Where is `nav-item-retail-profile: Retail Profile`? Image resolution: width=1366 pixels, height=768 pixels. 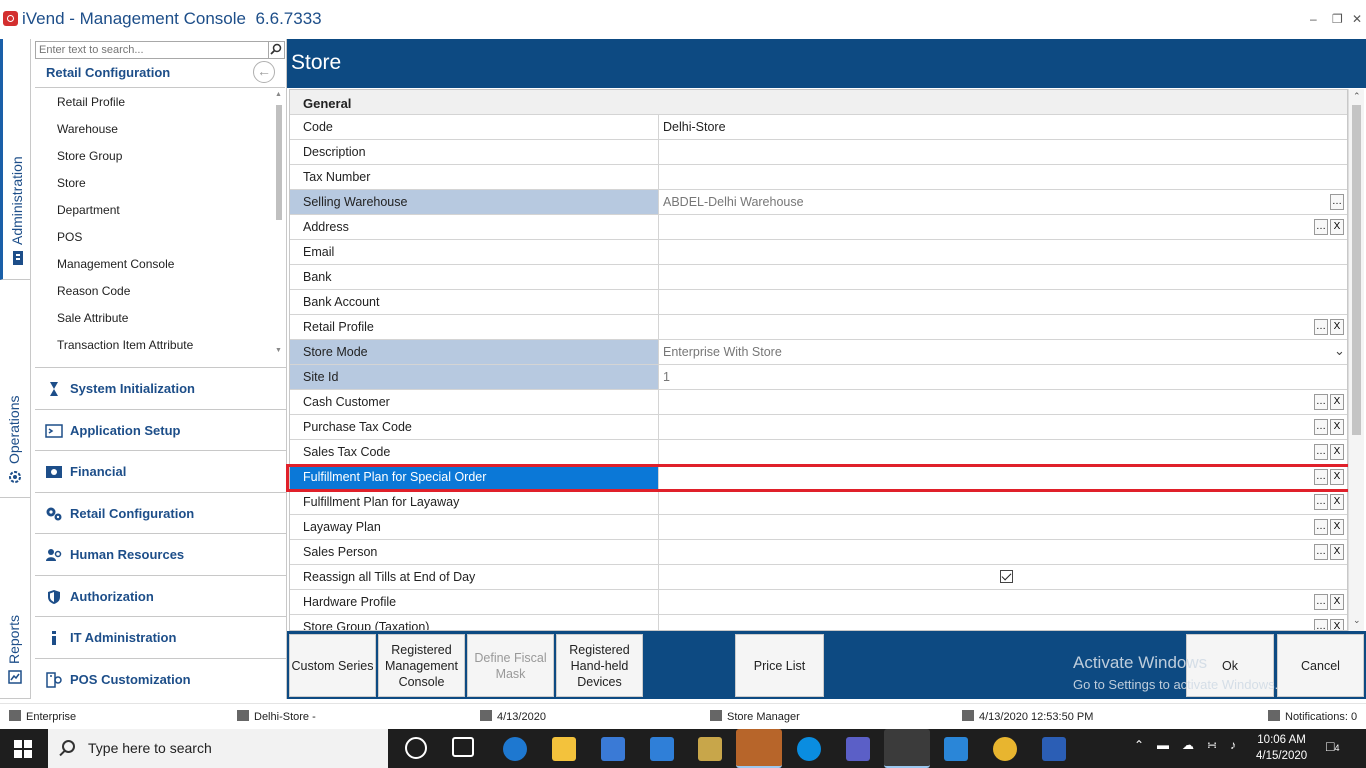 nav-item-retail-profile: Retail Profile is located at coordinates (167, 102).